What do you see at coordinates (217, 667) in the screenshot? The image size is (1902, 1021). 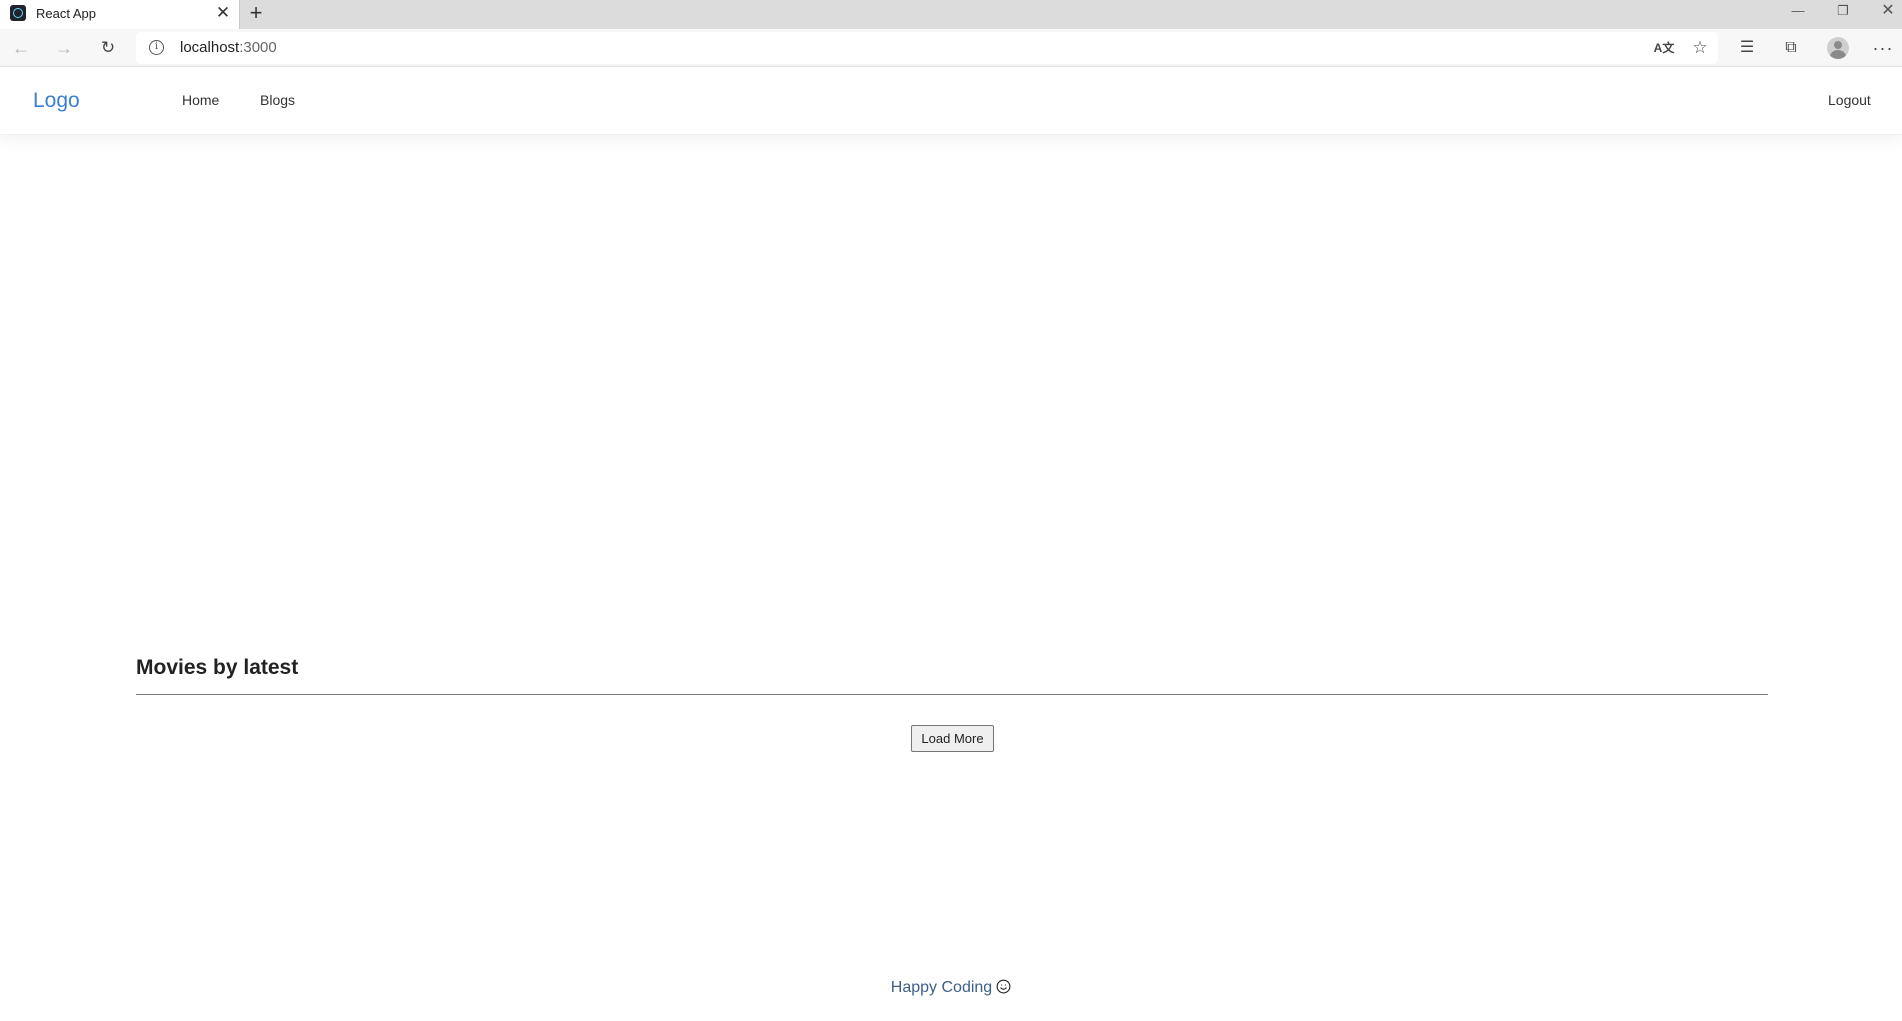 I see `section-title: Movies by latest` at bounding box center [217, 667].